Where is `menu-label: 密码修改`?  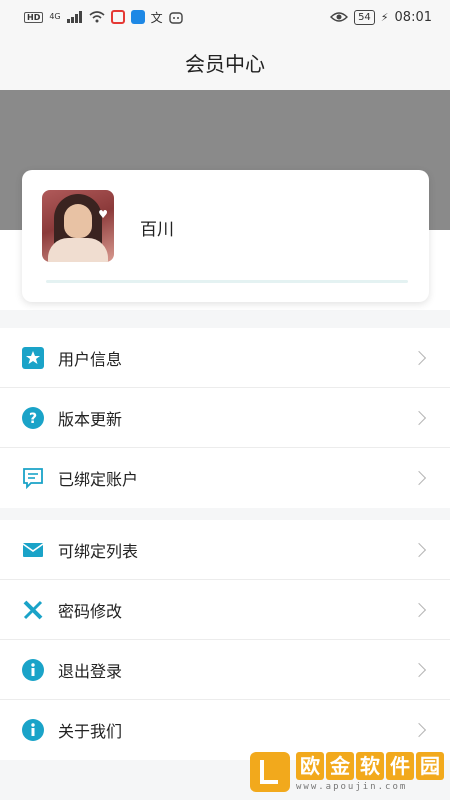
menu-label: 密码修改 is located at coordinates (90, 611).